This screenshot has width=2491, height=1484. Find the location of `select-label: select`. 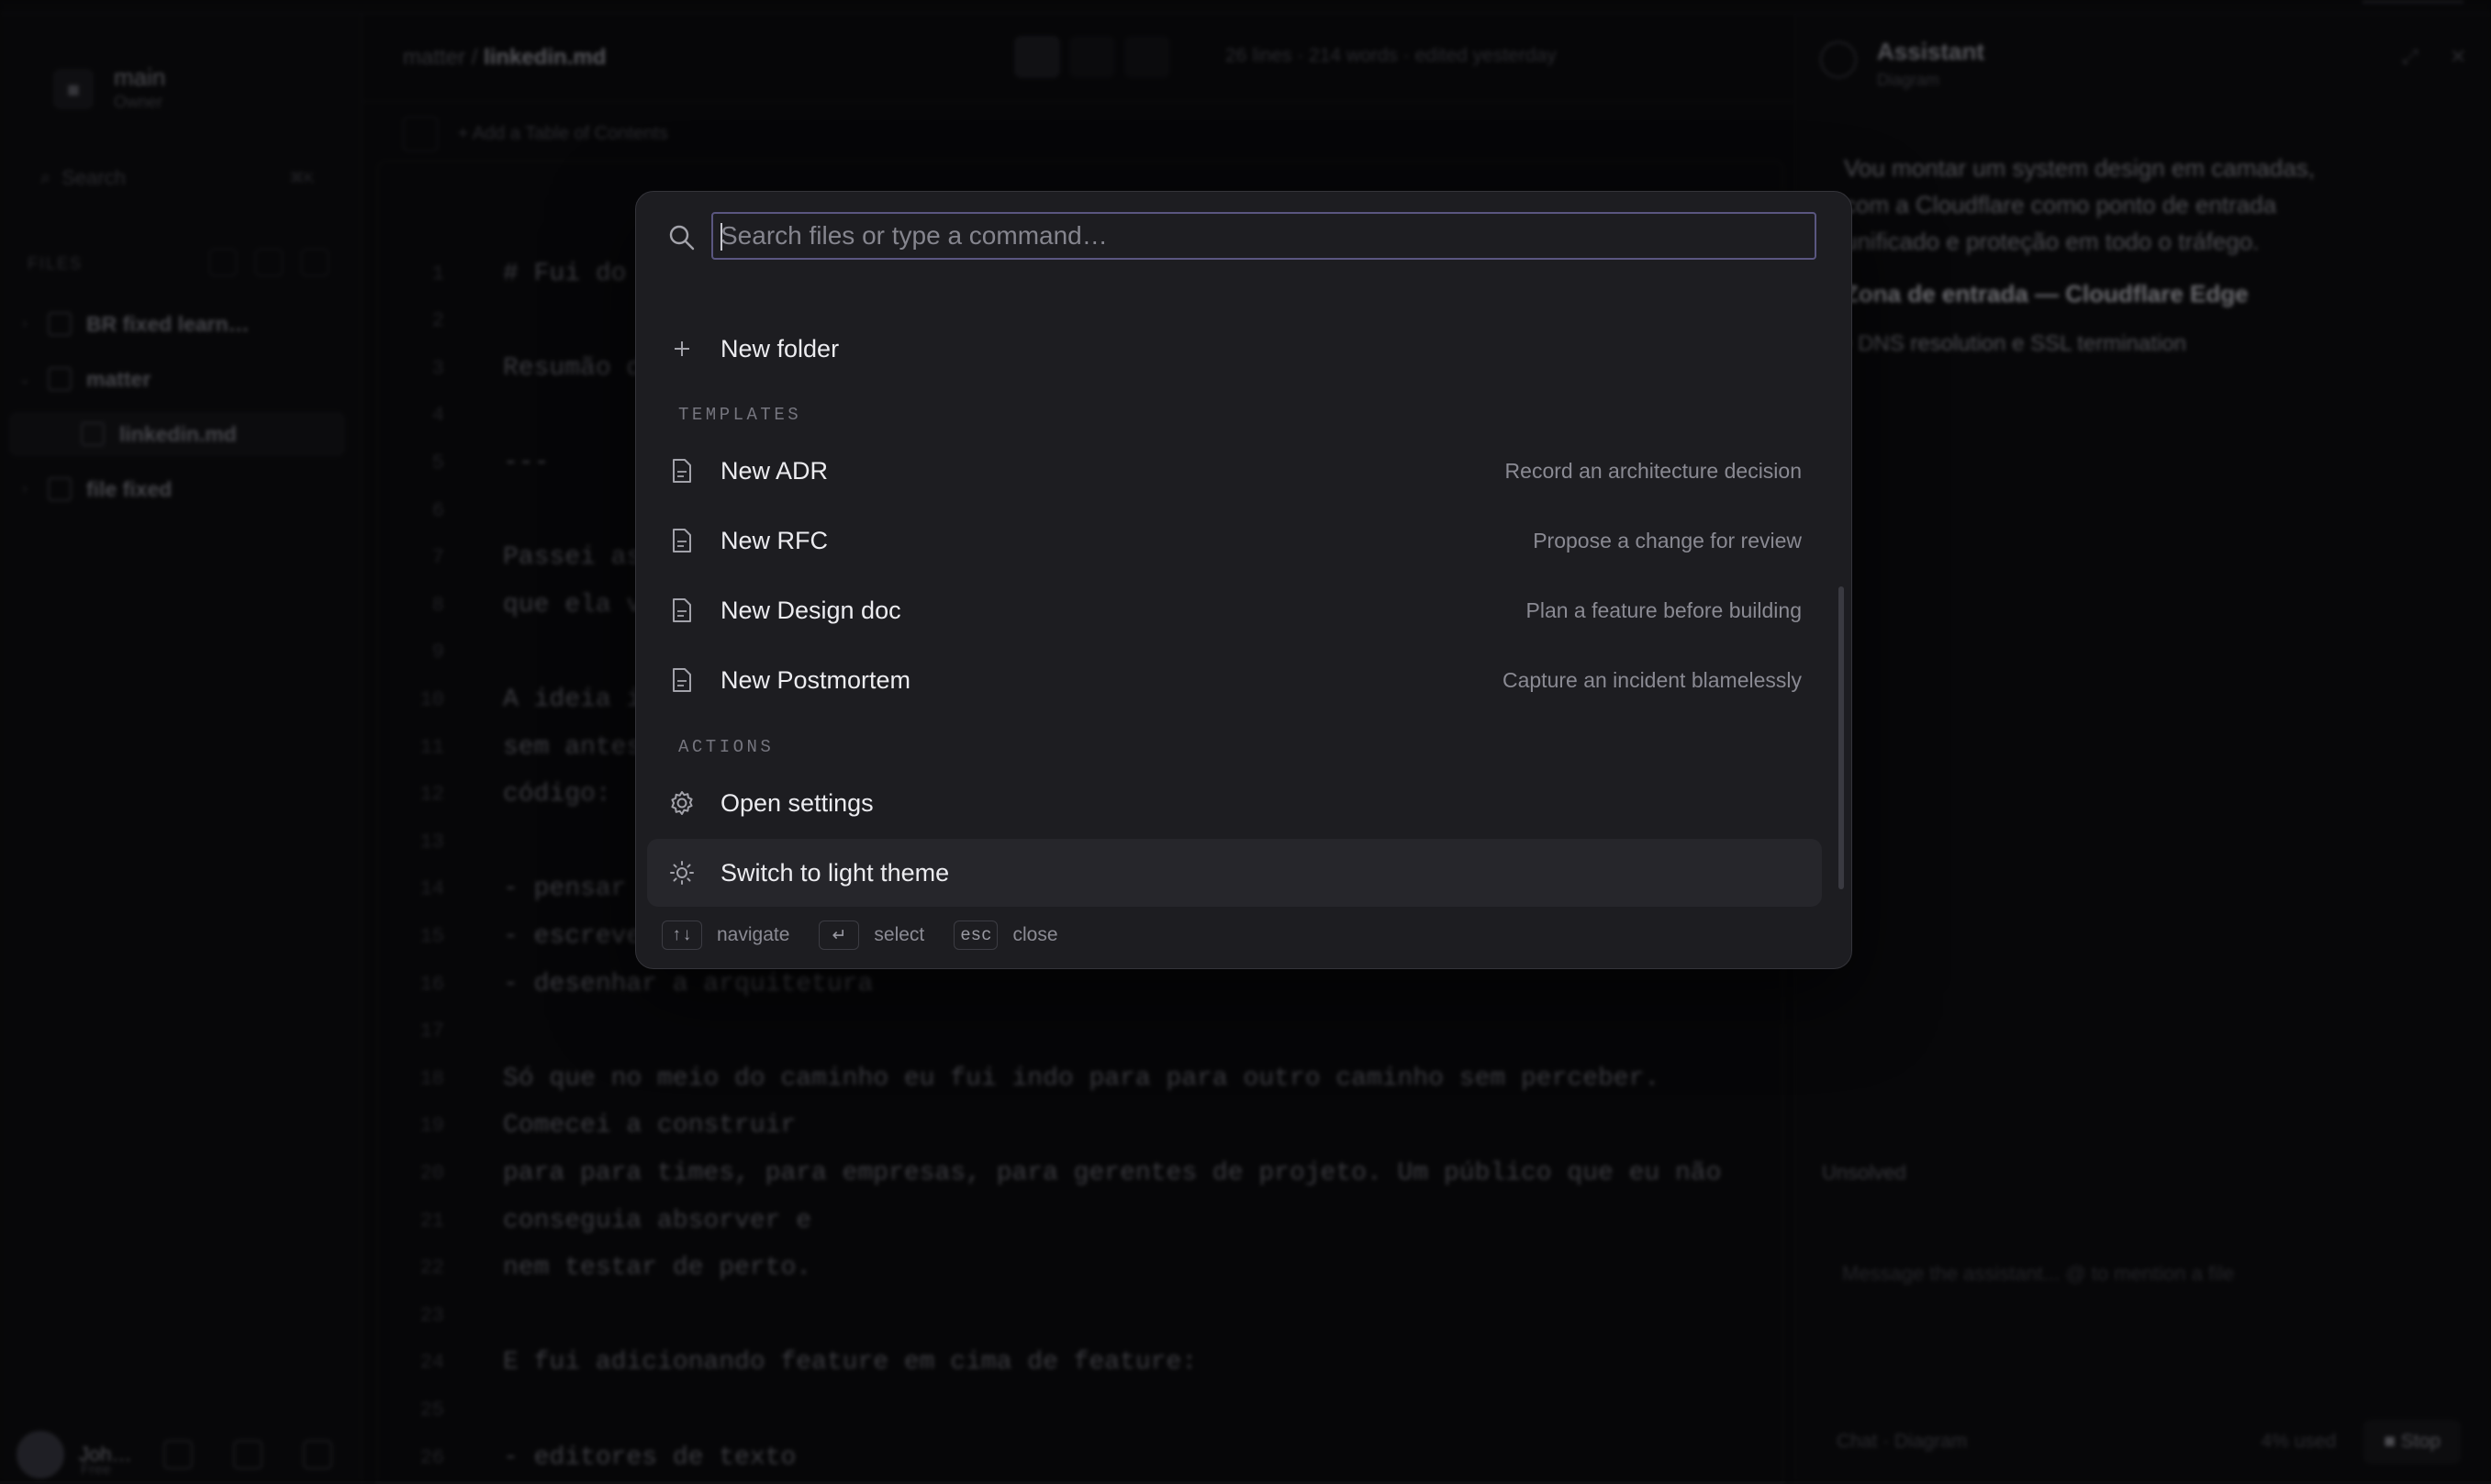

select-label: select is located at coordinates (899, 934).